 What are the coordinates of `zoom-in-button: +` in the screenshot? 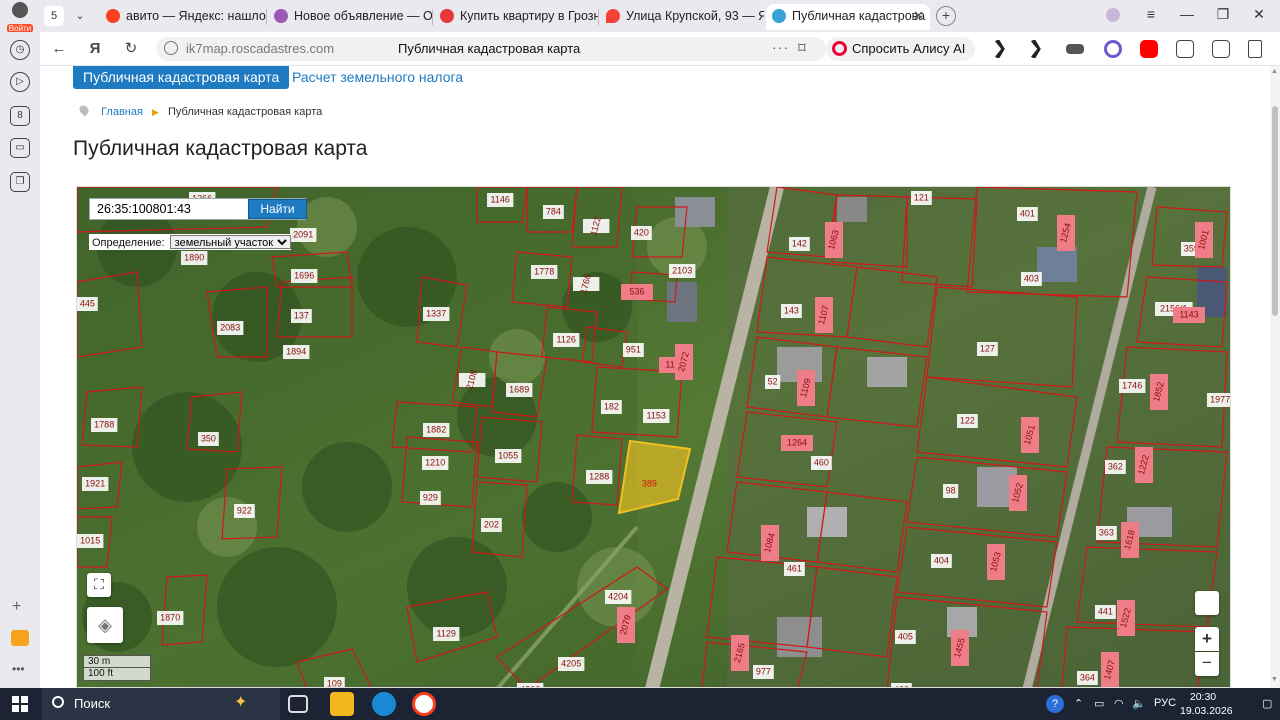 It's located at (1207, 639).